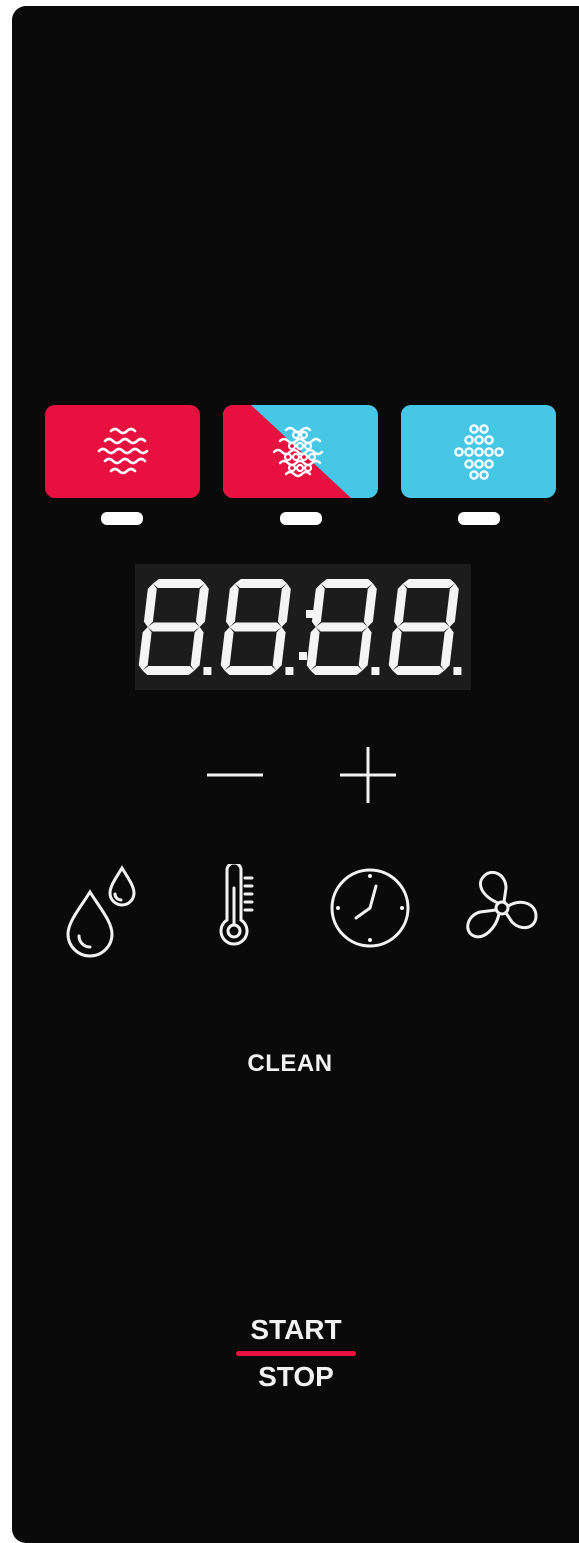  Describe the element at coordinates (168, 670) in the screenshot. I see `digit-0-segment-d` at that location.